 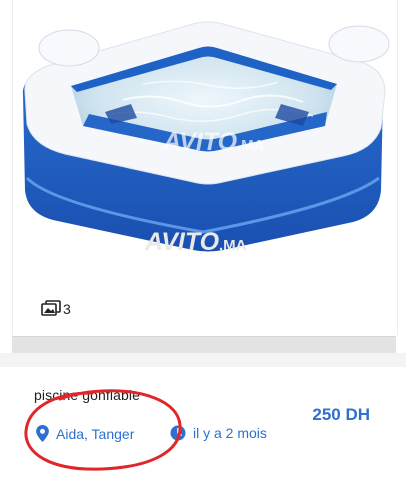 I want to click on listing-location: Aida, Tanger, so click(x=85, y=433).